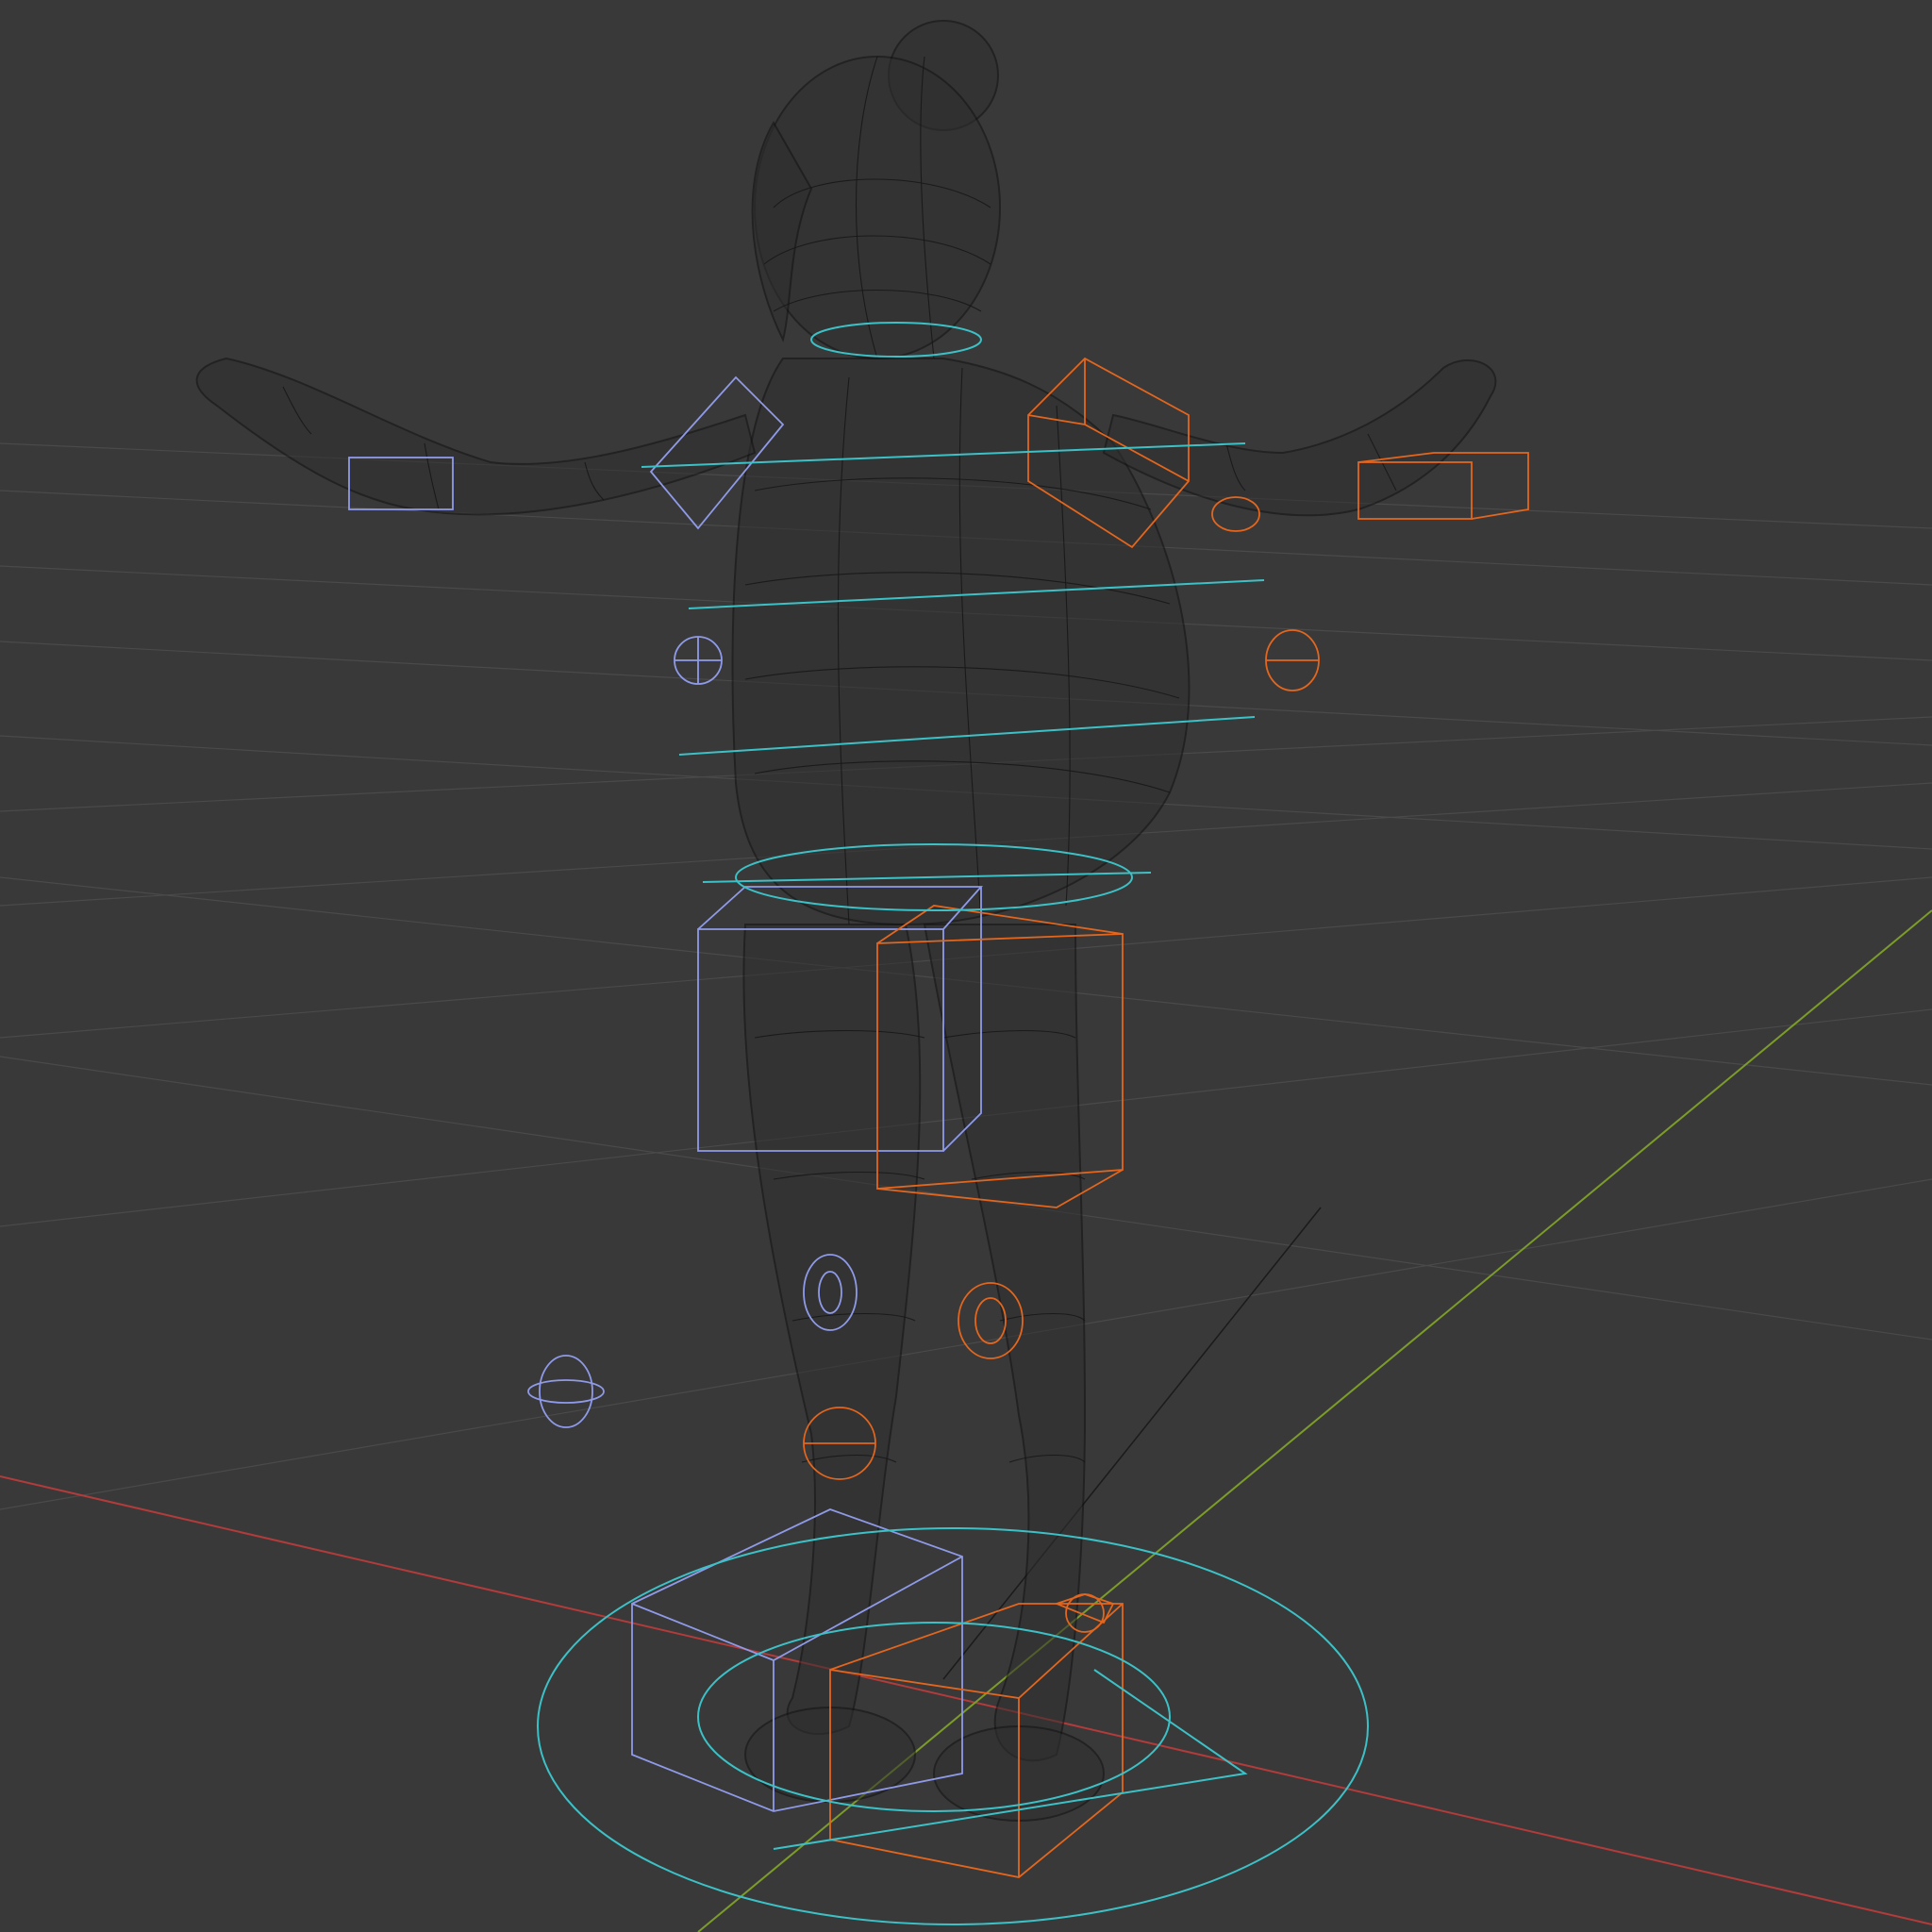 This screenshot has height=1932, width=1932. Describe the element at coordinates (566, 1392) in the screenshot. I see `left-ik-target` at that location.